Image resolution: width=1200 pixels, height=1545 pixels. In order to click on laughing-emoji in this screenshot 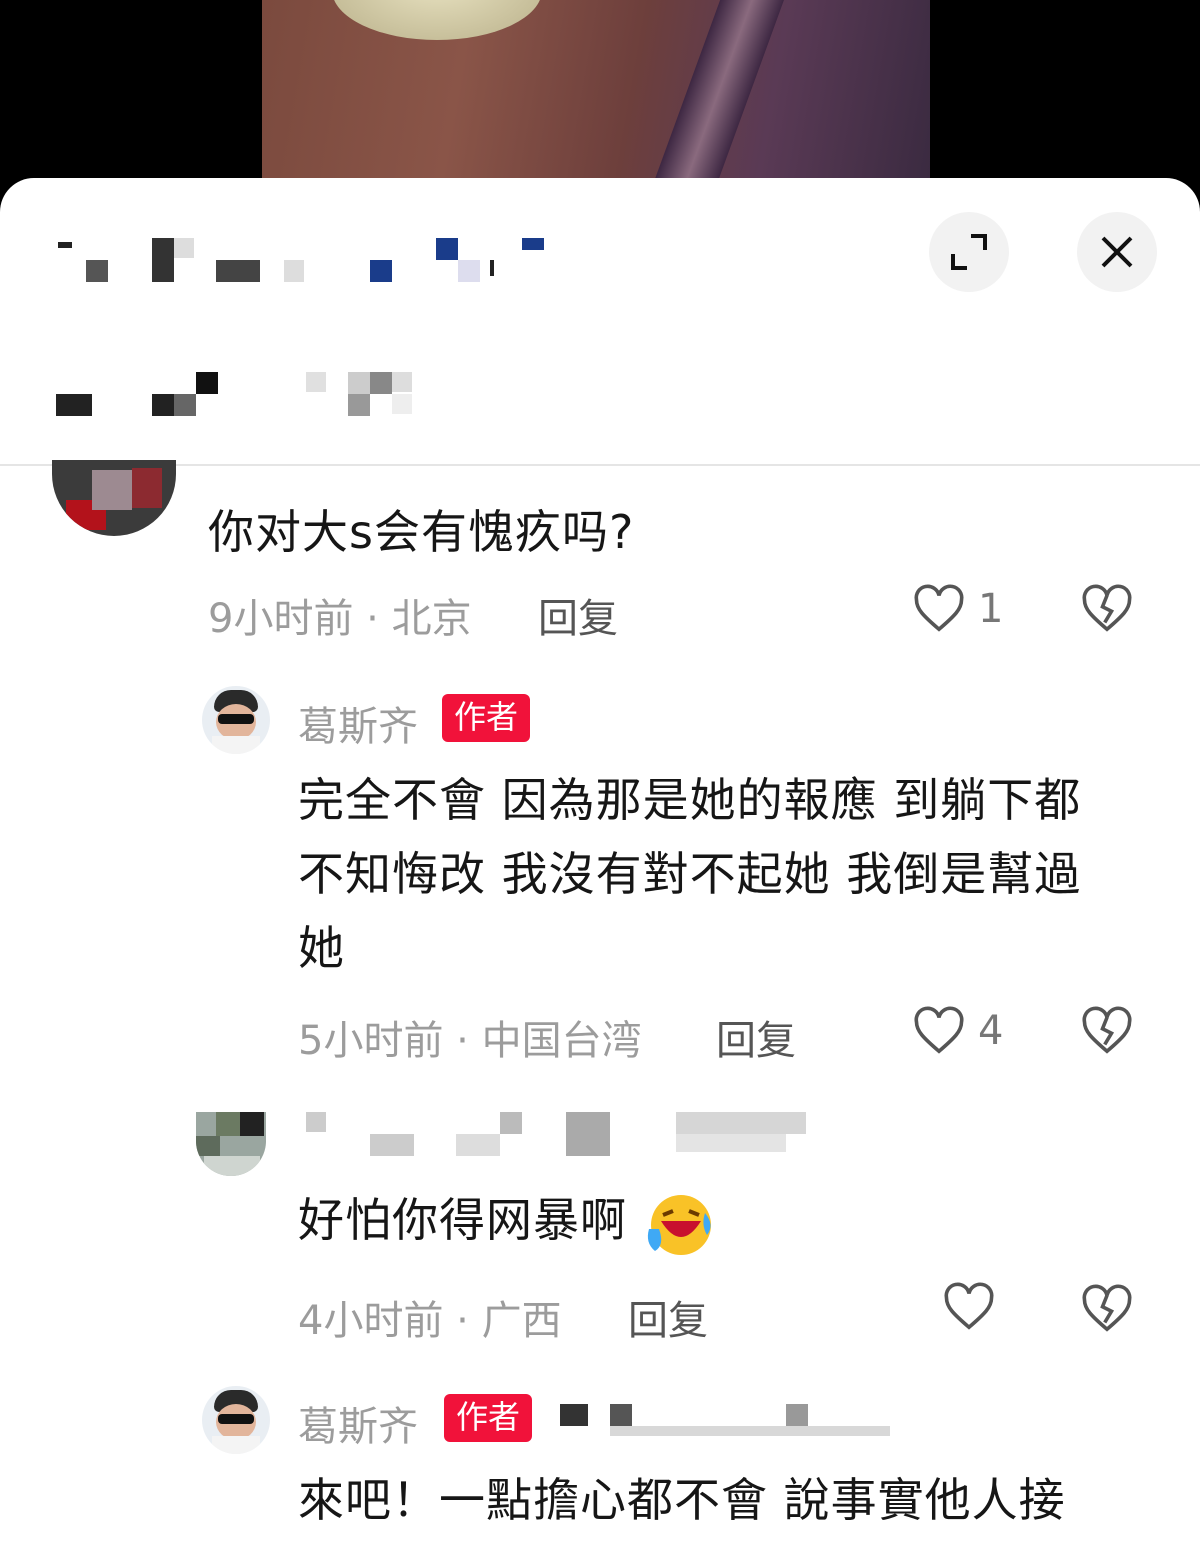, I will do `click(679, 1224)`.